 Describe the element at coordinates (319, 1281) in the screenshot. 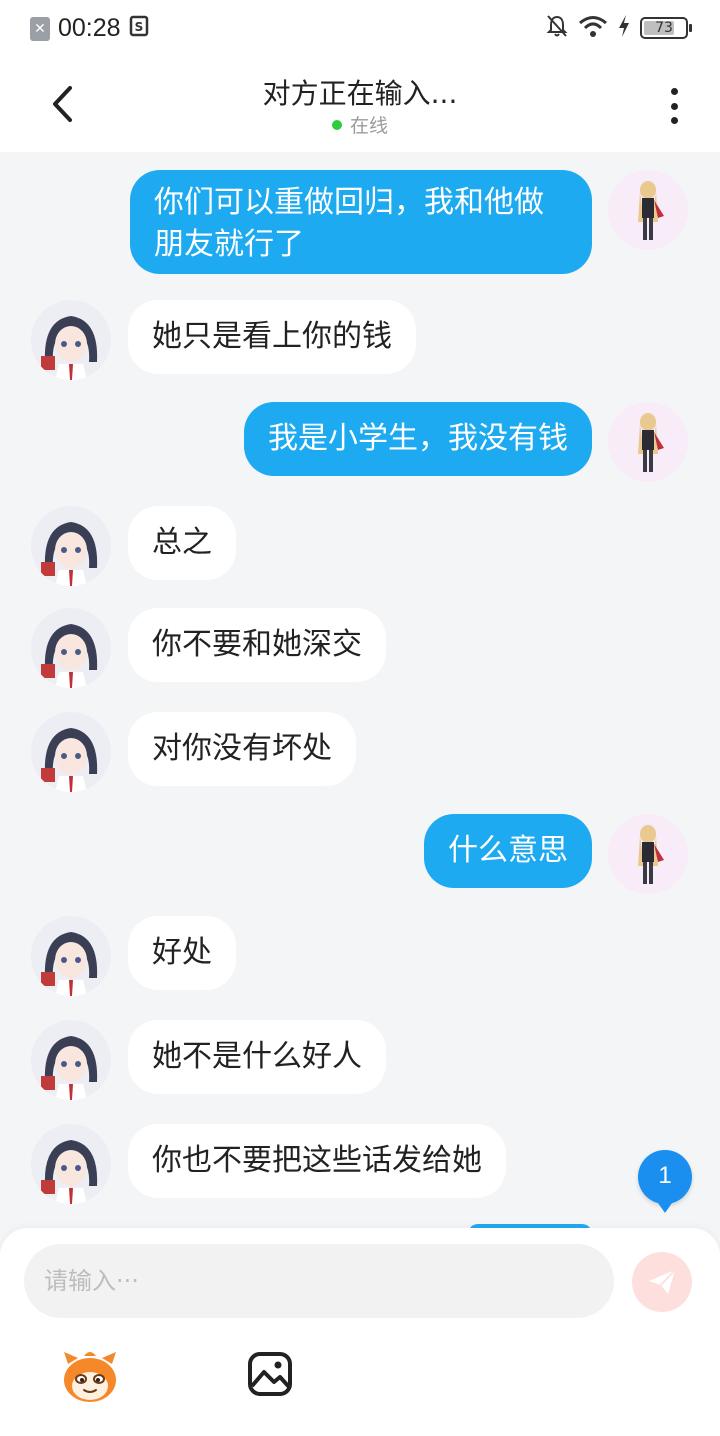

I see `message-input` at that location.